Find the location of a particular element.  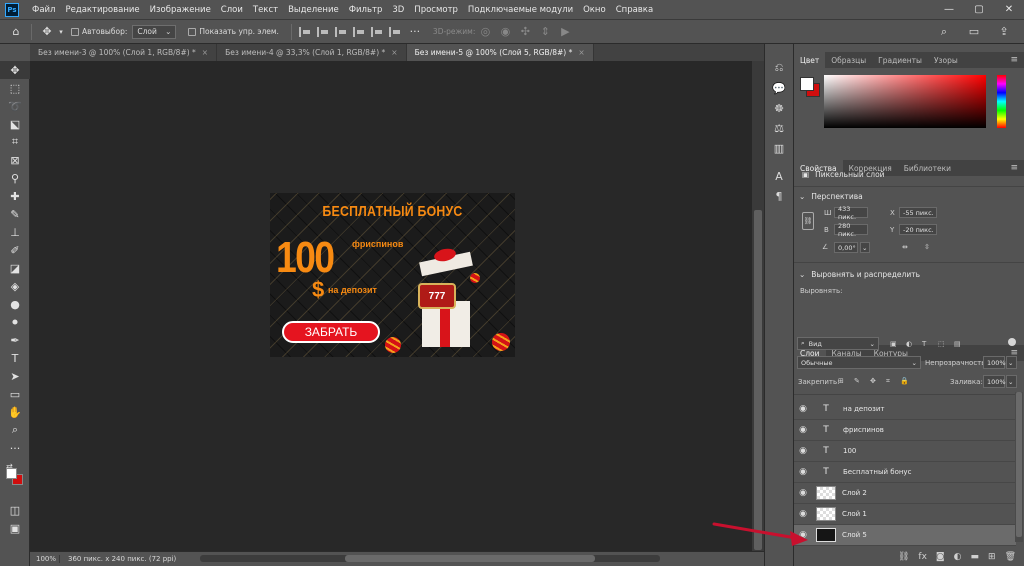

workspace-icon: ▭ is located at coordinates (974, 31).